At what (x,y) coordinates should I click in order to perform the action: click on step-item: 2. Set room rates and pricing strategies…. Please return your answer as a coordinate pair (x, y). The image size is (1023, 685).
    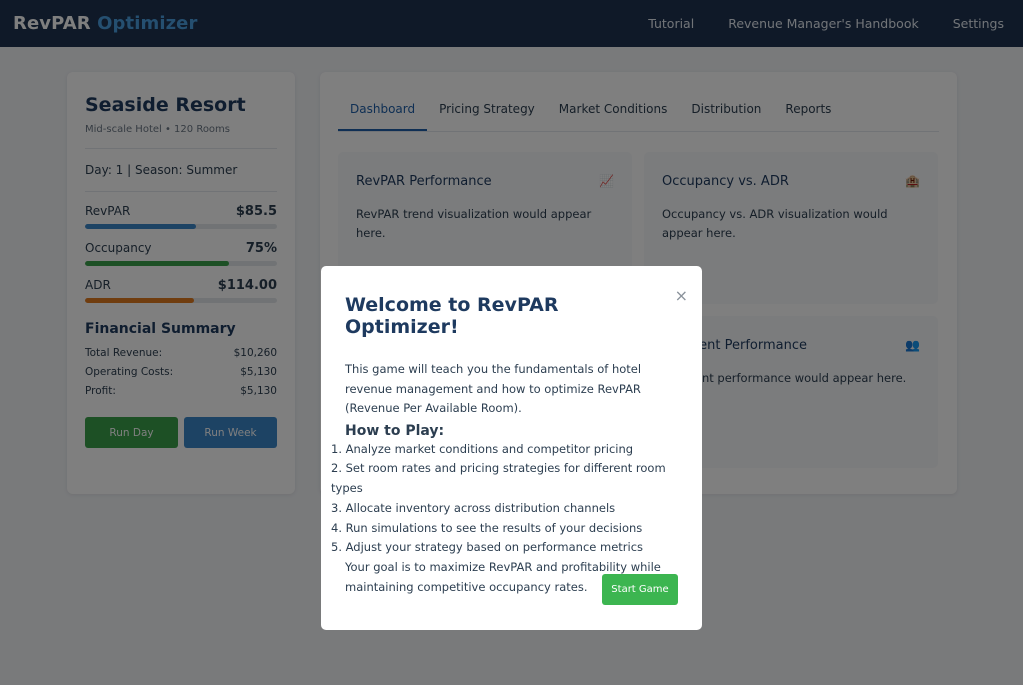
    Looking at the image, I should click on (498, 478).